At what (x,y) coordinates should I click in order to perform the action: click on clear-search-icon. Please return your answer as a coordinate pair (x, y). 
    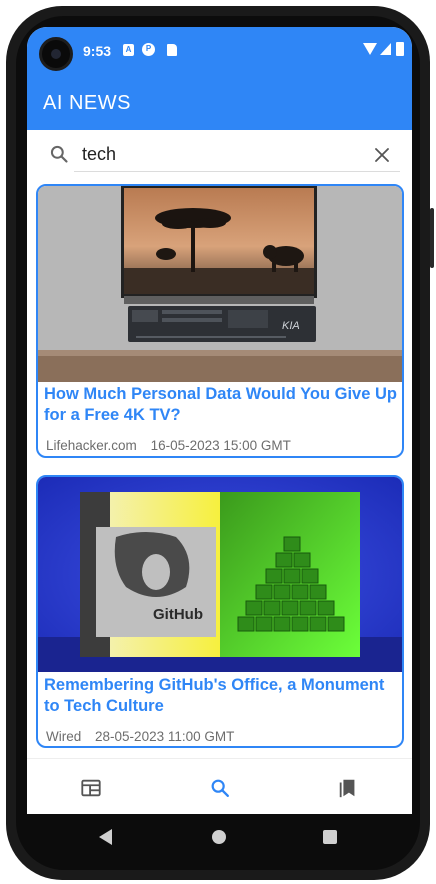
    Looking at the image, I should click on (382, 155).